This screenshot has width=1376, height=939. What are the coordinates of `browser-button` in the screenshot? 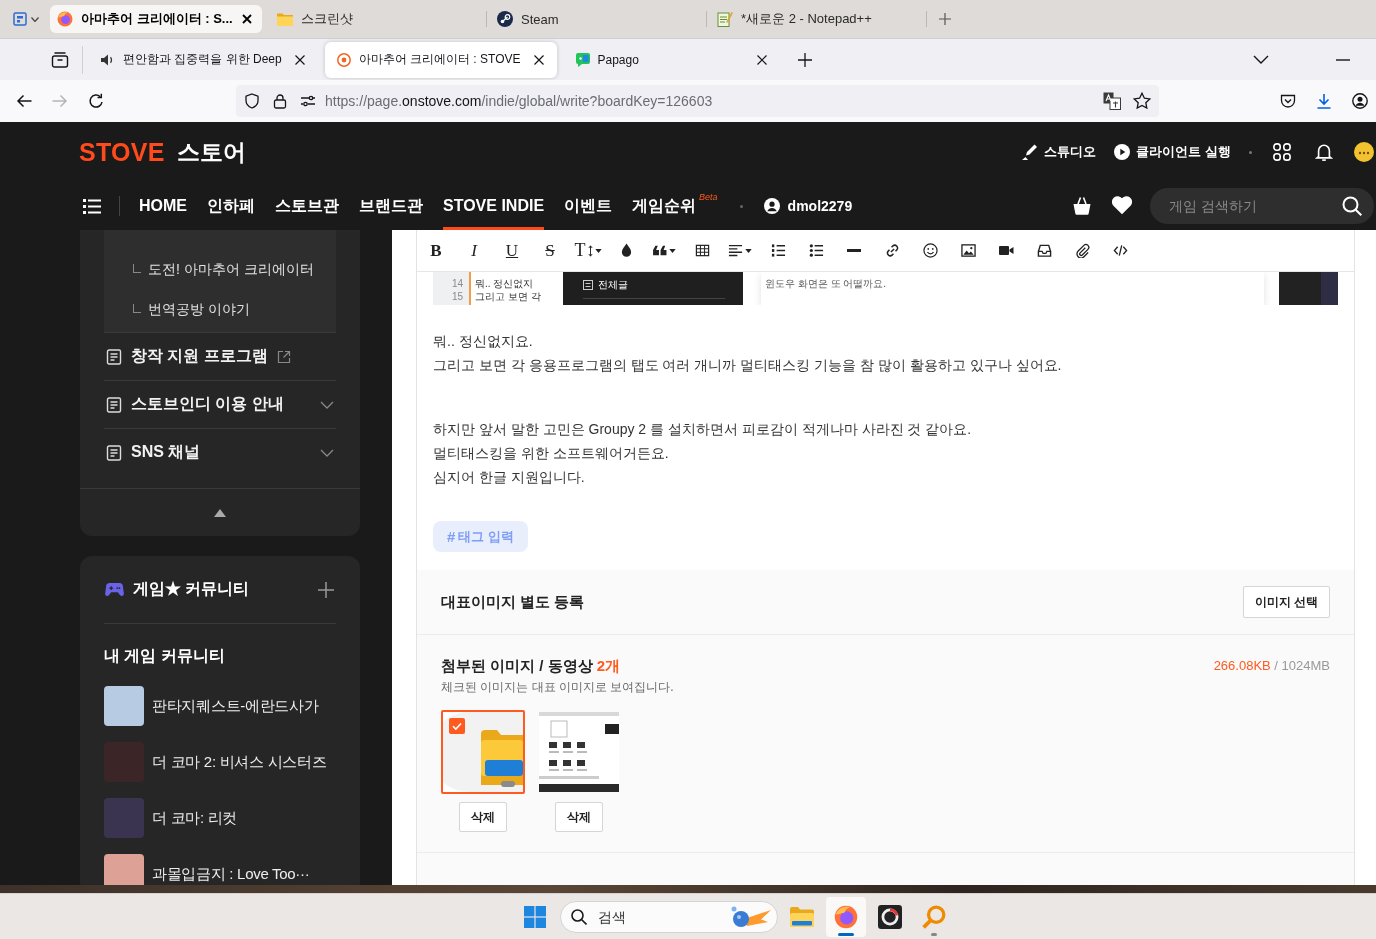 It's located at (846, 916).